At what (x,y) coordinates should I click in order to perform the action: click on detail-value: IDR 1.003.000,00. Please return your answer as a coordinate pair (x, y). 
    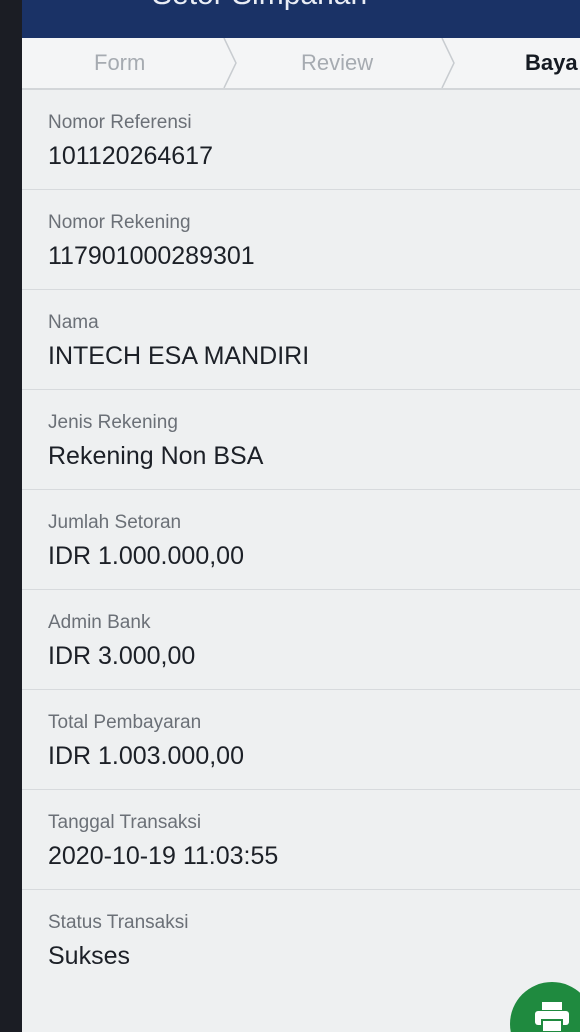
    Looking at the image, I should click on (146, 756).